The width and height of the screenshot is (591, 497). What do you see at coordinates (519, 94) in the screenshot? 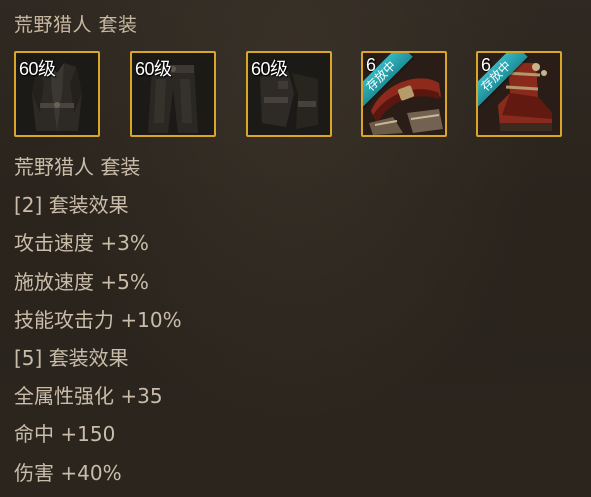
I see `item-slot-5: 6 存放中` at bounding box center [519, 94].